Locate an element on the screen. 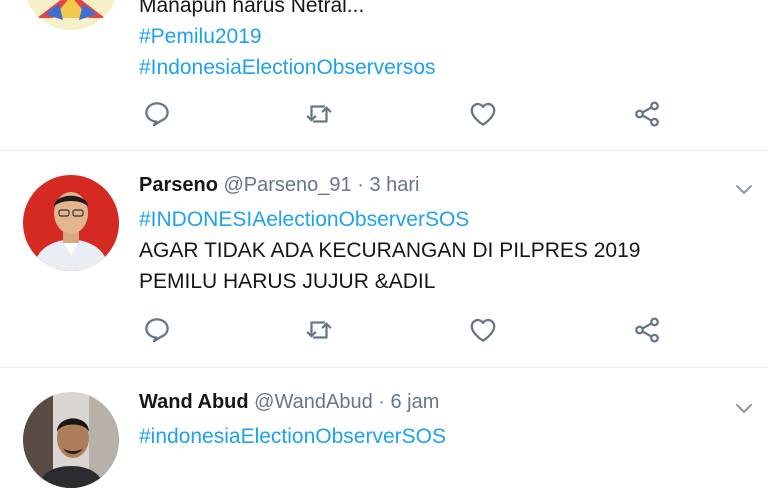 The width and height of the screenshot is (768, 488). tweet-time: · 3 hari is located at coordinates (388, 185).